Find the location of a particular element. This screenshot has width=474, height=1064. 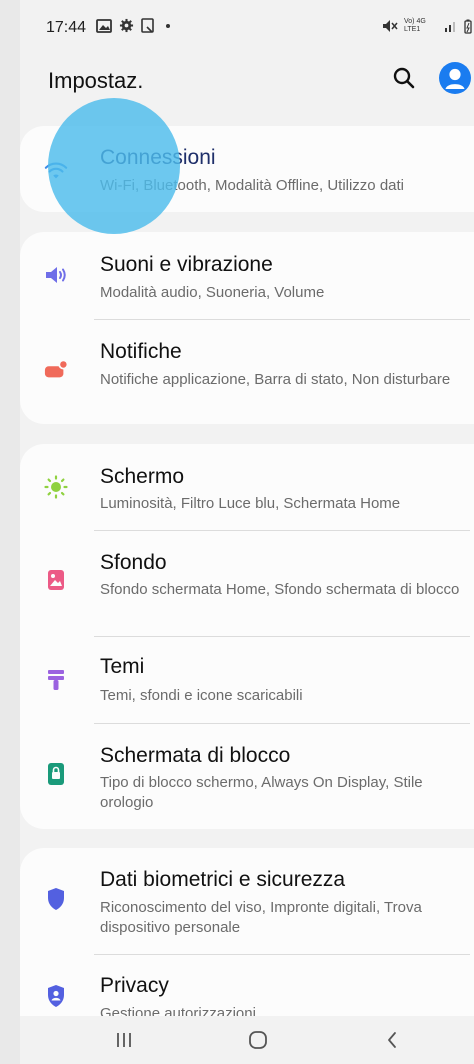

lock-screen-icon is located at coordinates (56, 774).